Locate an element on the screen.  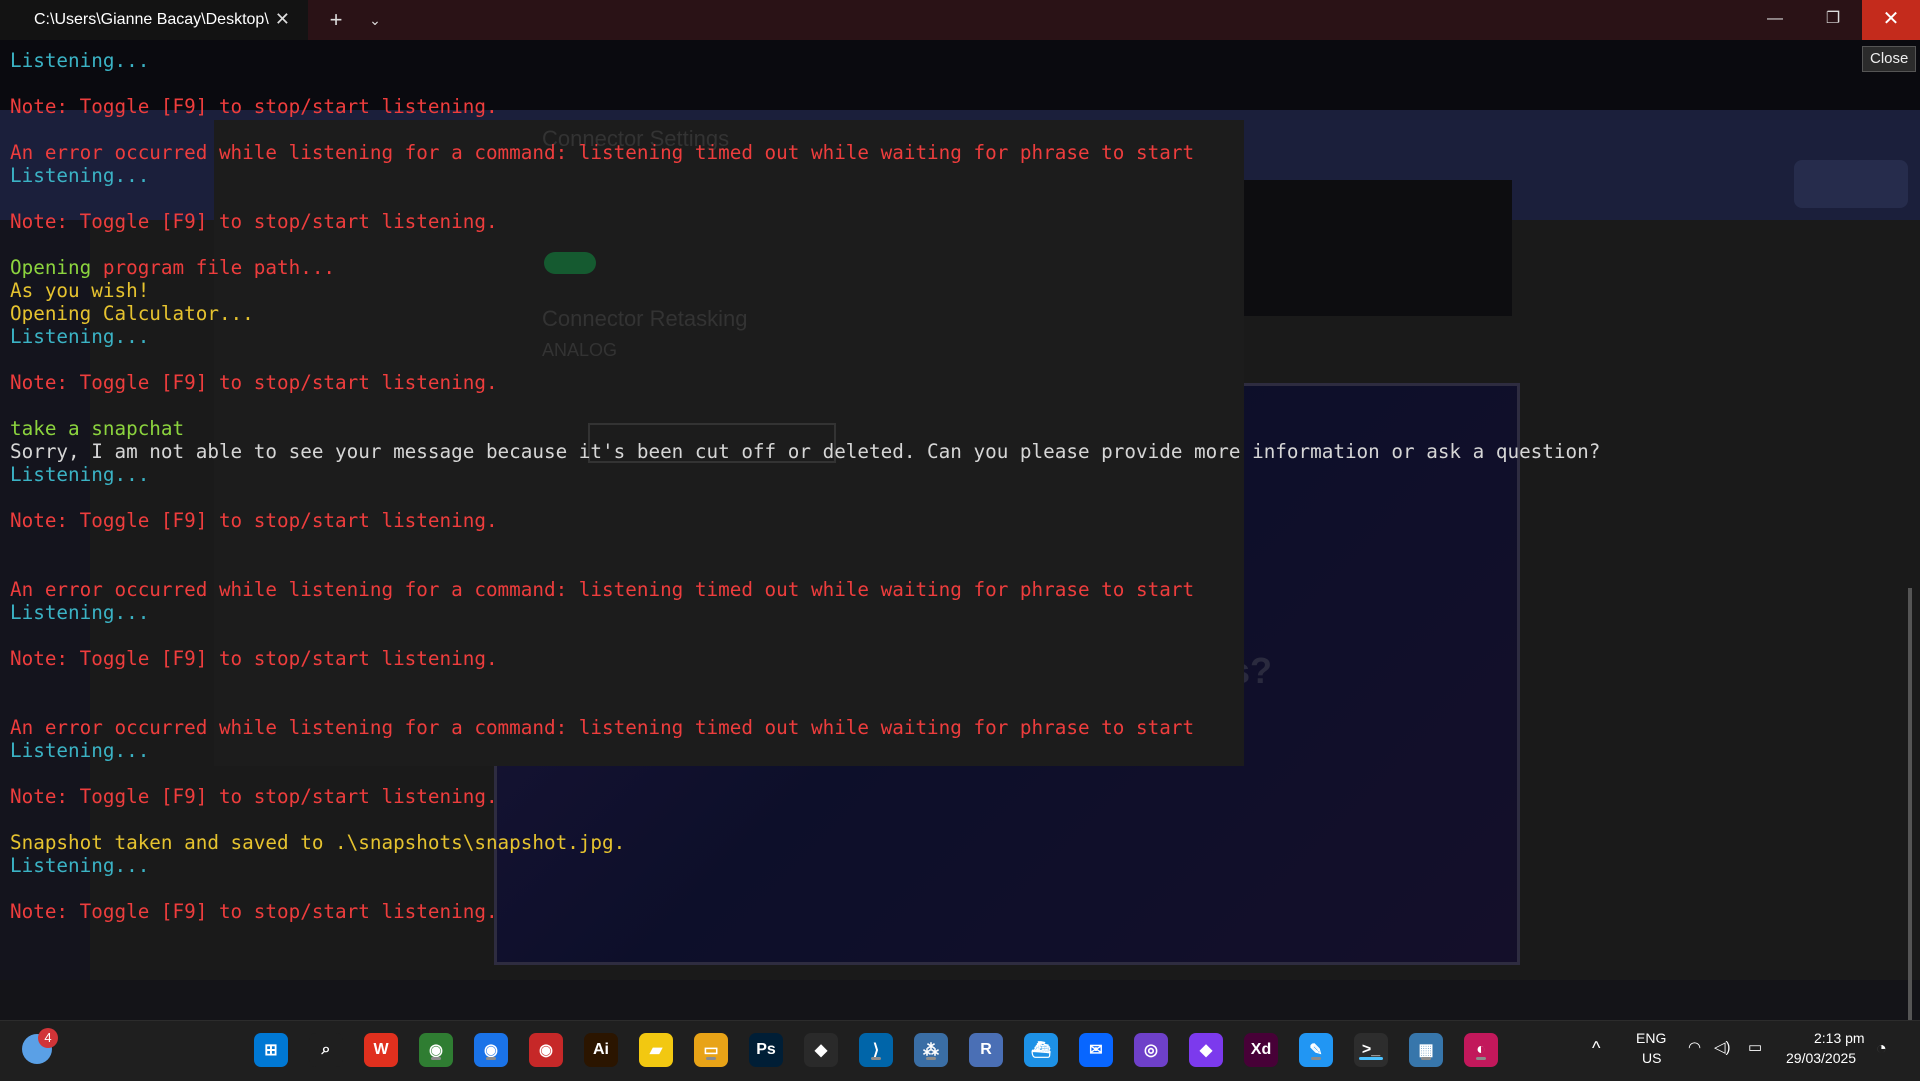
obsidian-icon: ◆ is located at coordinates (1206, 1050).